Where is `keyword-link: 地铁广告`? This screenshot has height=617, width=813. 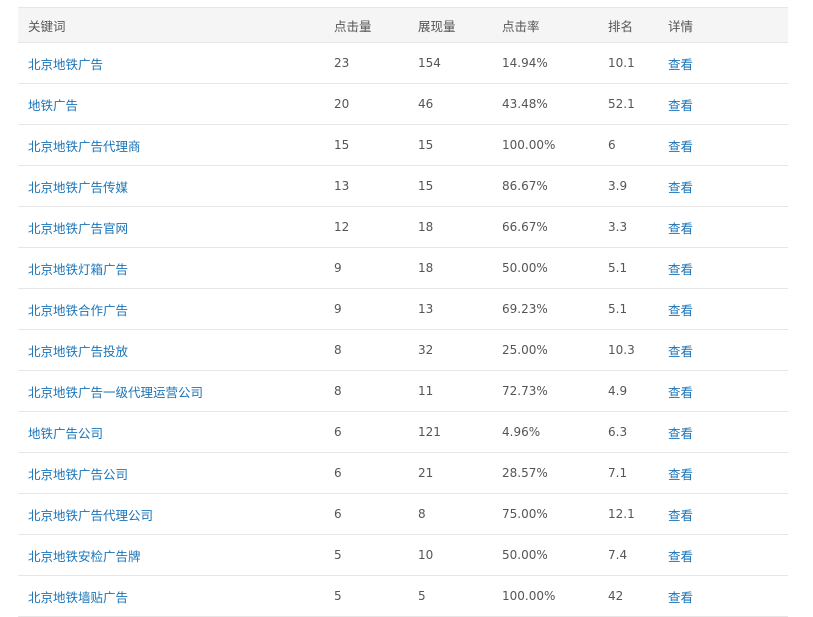
keyword-link: 地铁广告 is located at coordinates (53, 105).